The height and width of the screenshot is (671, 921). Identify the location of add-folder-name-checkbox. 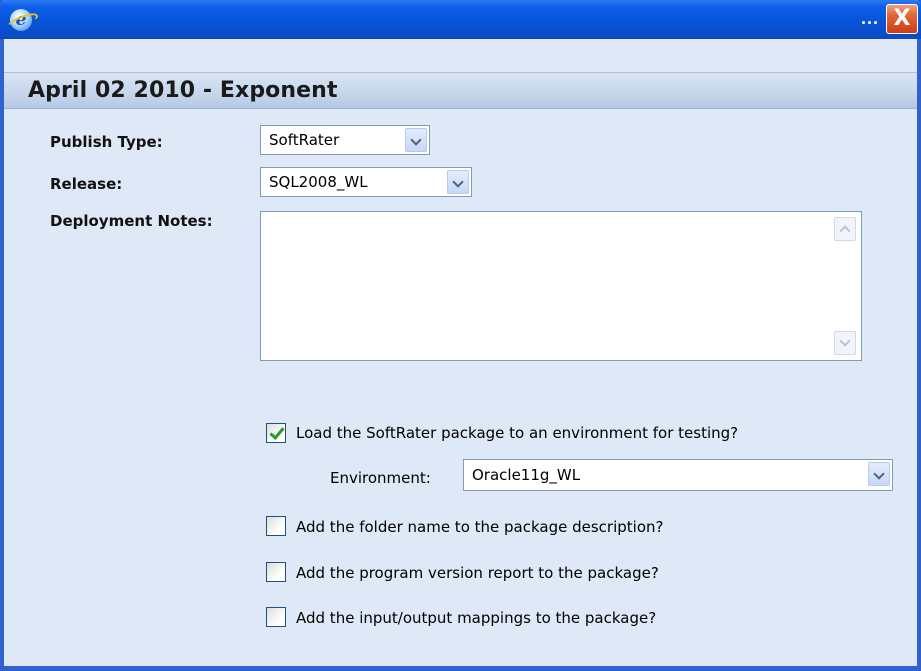
(276, 526).